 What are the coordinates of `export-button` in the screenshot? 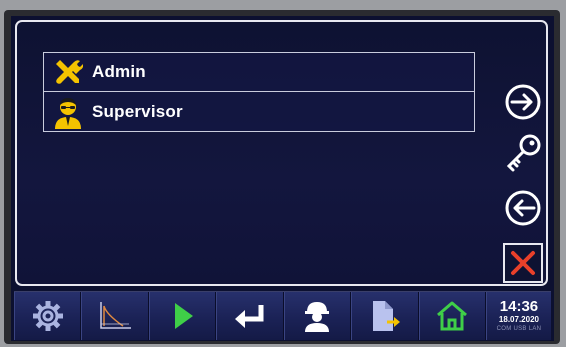 It's located at (385, 316).